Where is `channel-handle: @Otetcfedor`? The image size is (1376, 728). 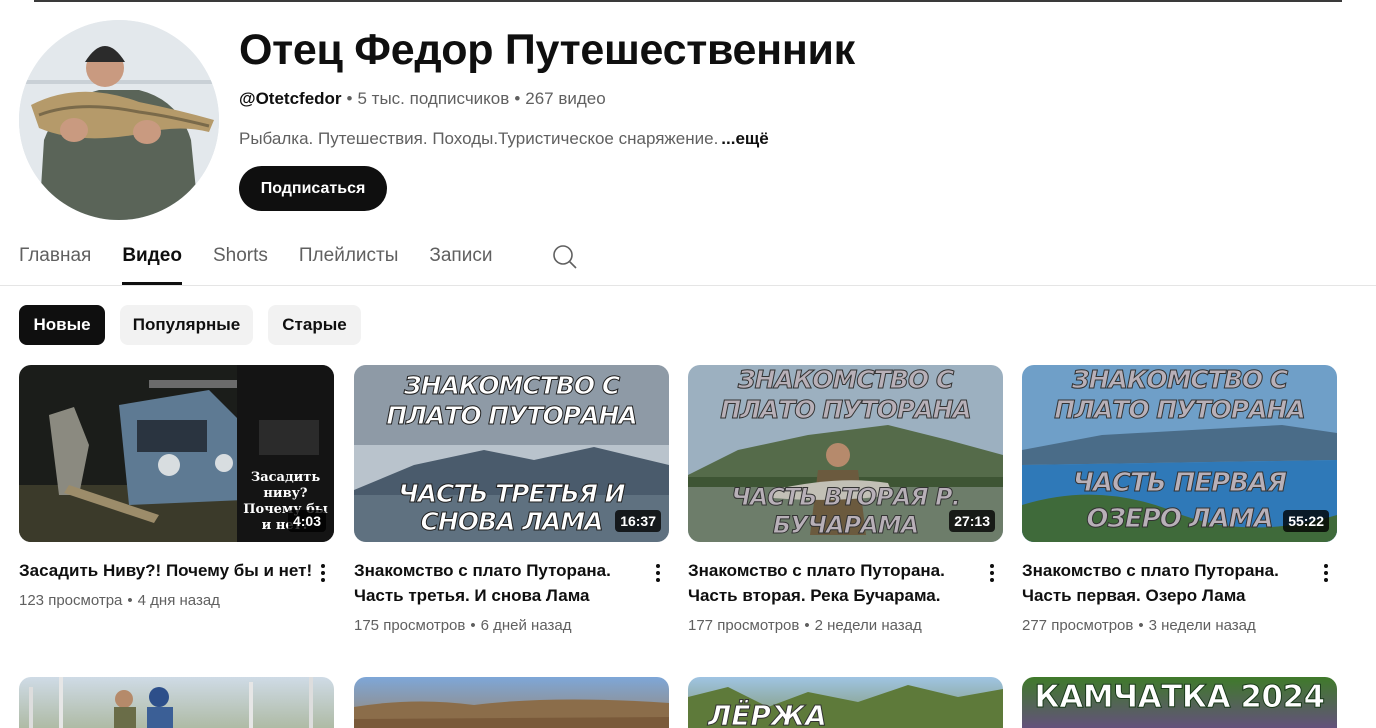
channel-handle: @Otetcfedor is located at coordinates (290, 98).